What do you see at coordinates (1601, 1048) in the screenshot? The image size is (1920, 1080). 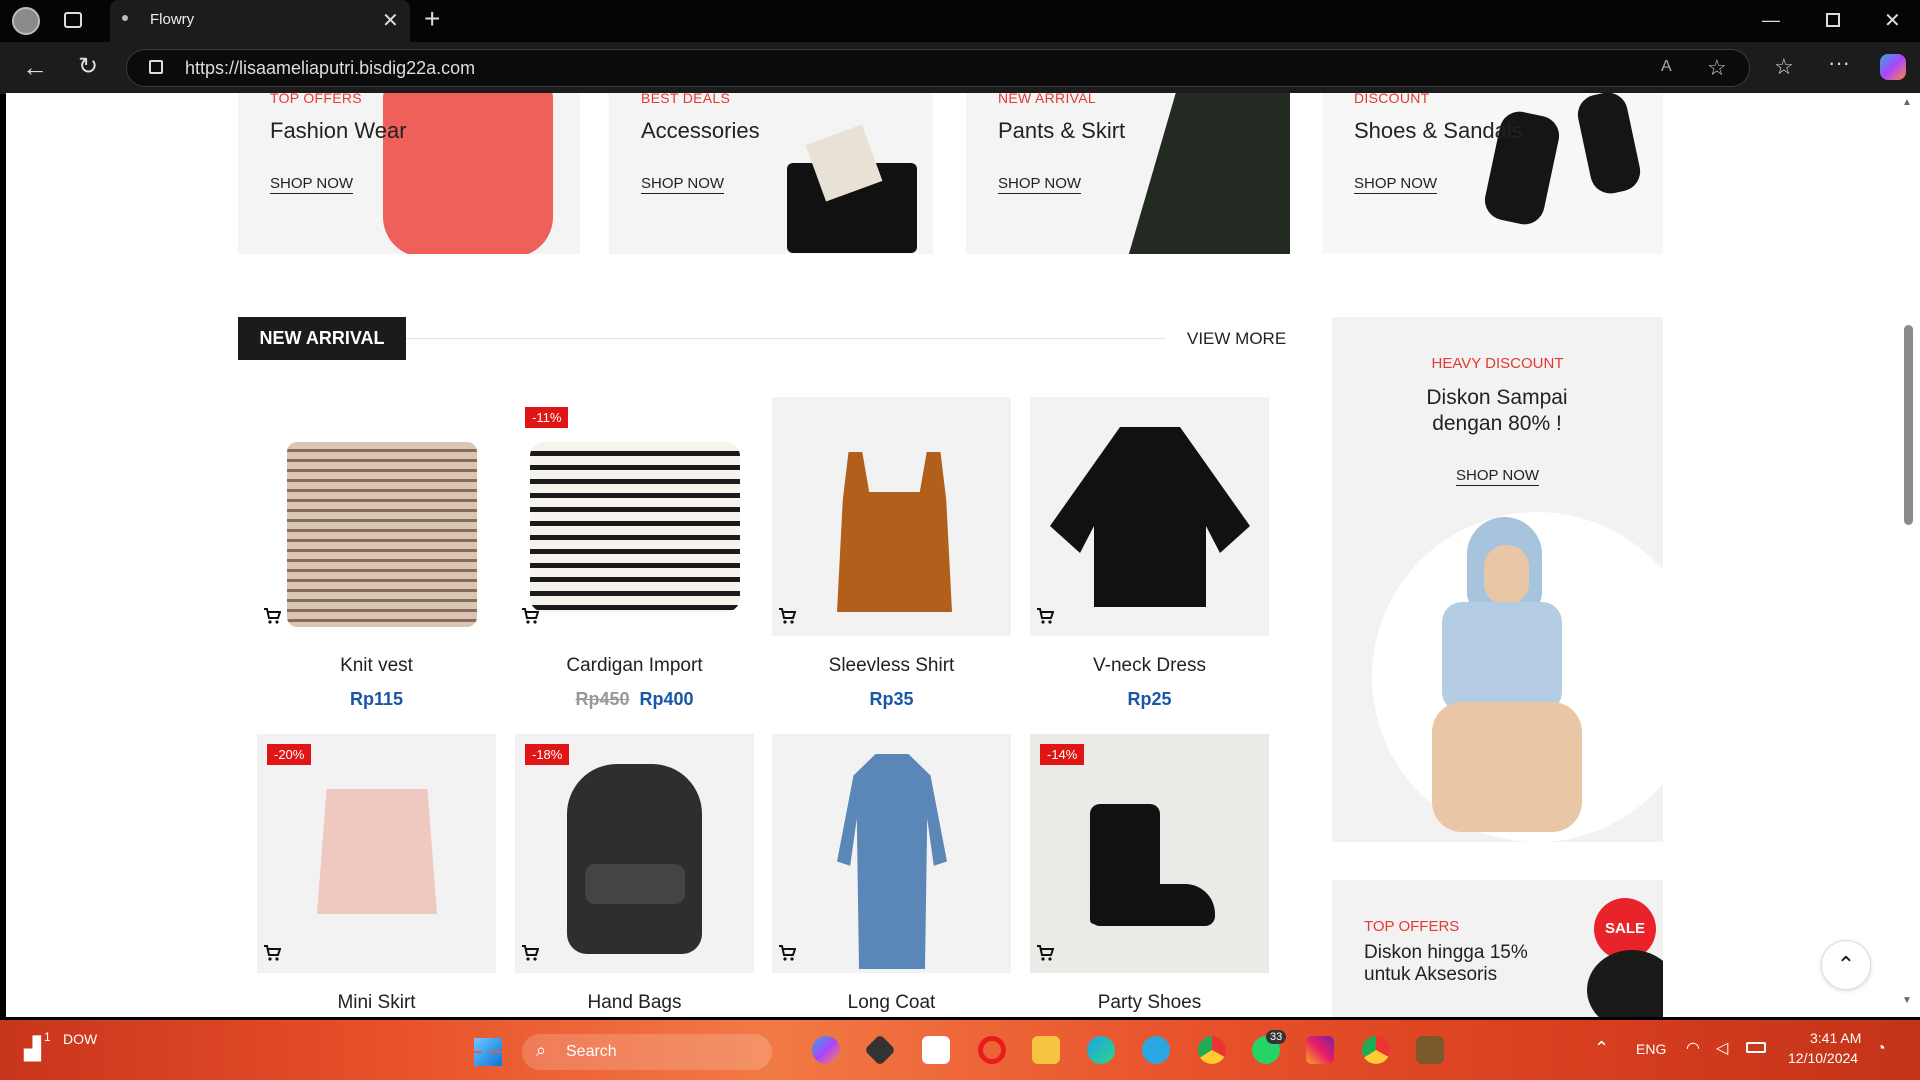 I see `show-hidden-icons: ⌃` at bounding box center [1601, 1048].